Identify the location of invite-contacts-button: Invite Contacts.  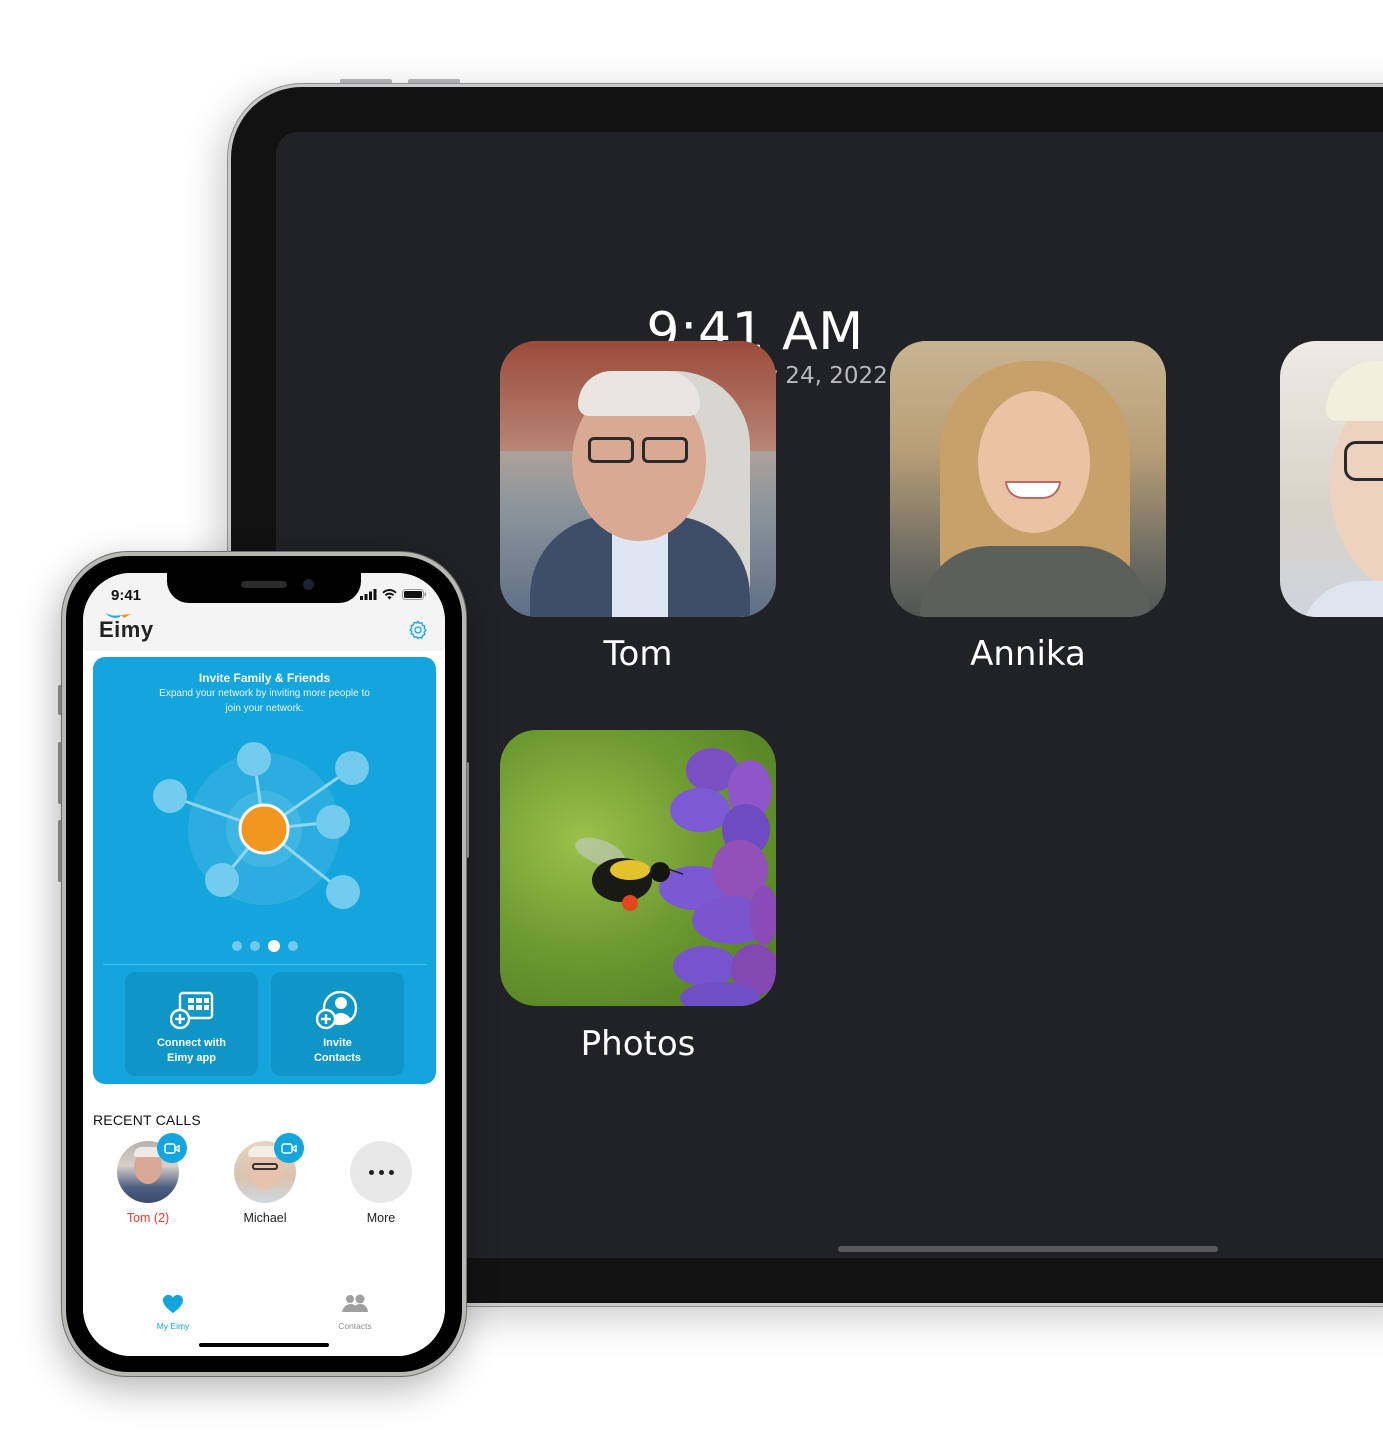
(337, 1024).